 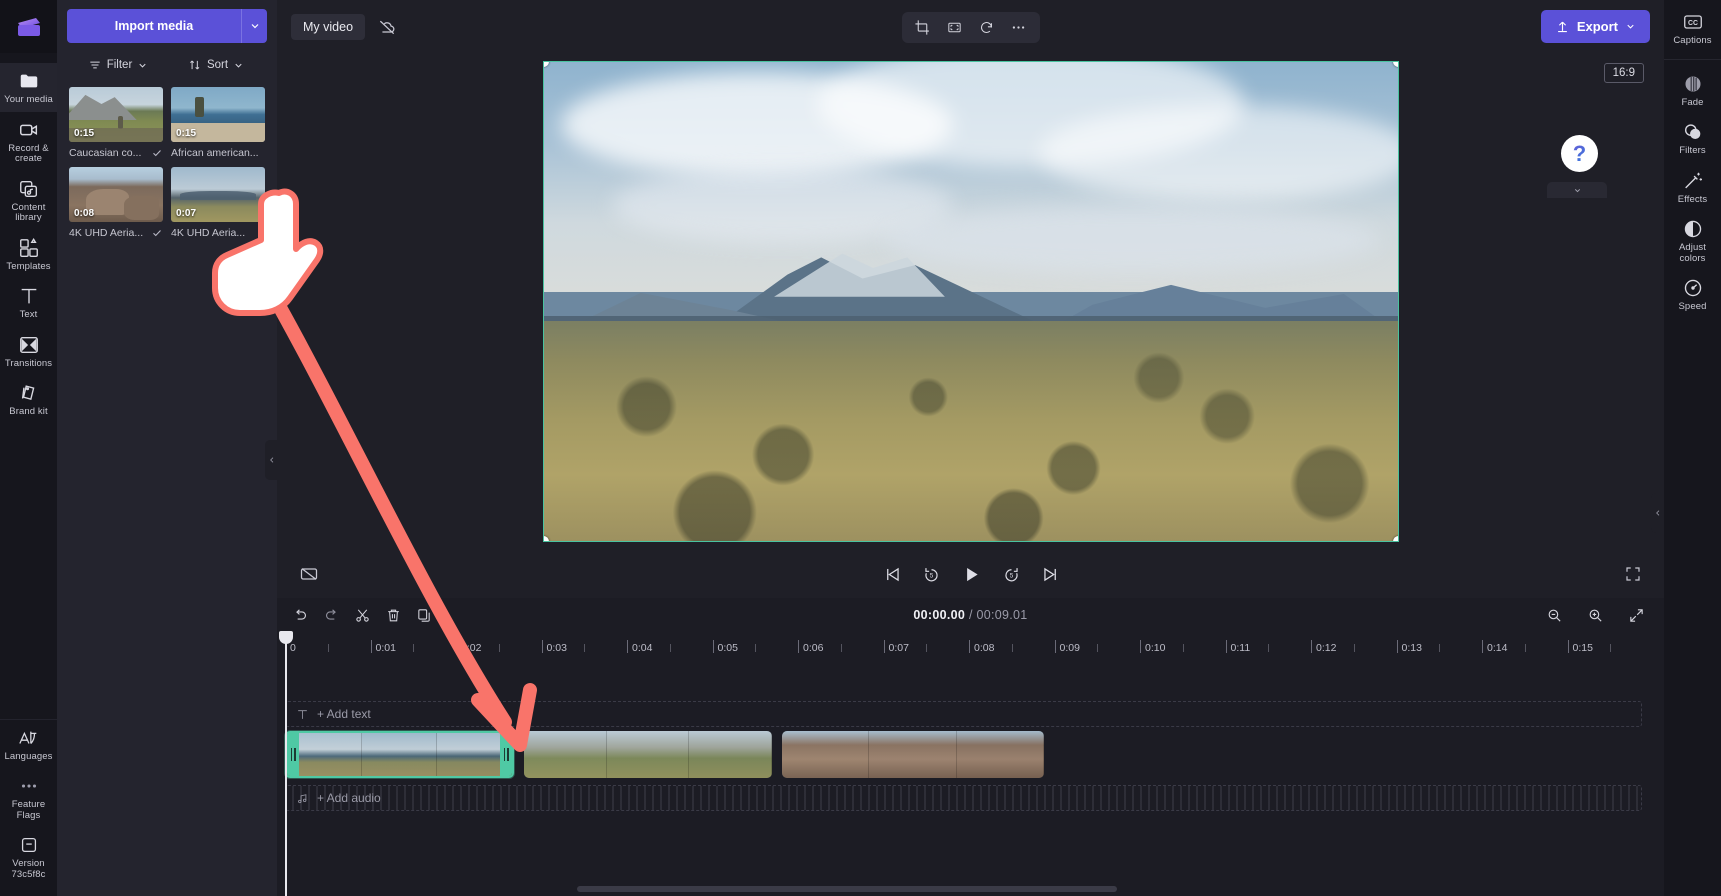 What do you see at coordinates (84, 213) in the screenshot?
I see `media-duration: 0:08` at bounding box center [84, 213].